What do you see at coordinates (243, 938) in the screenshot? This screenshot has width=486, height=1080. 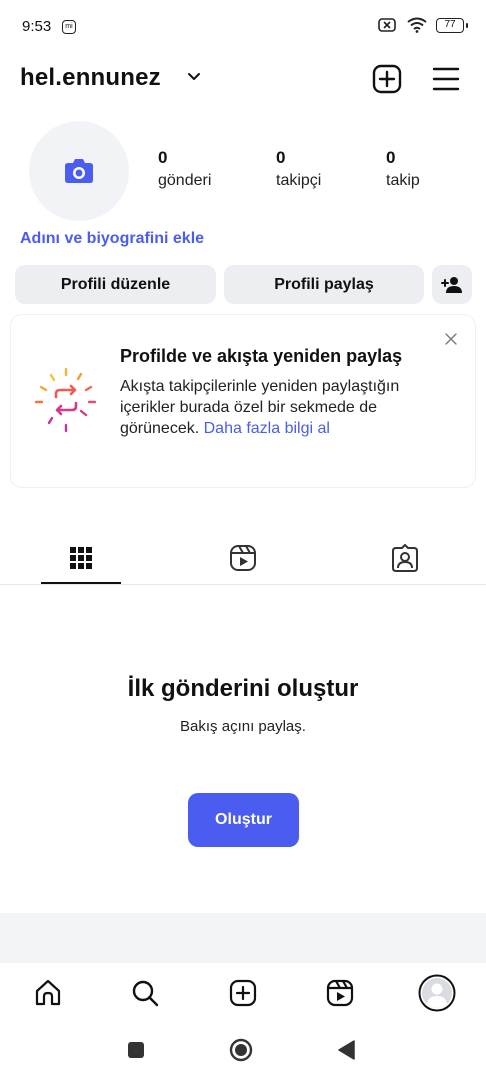 I see `content-bottom-band` at bounding box center [243, 938].